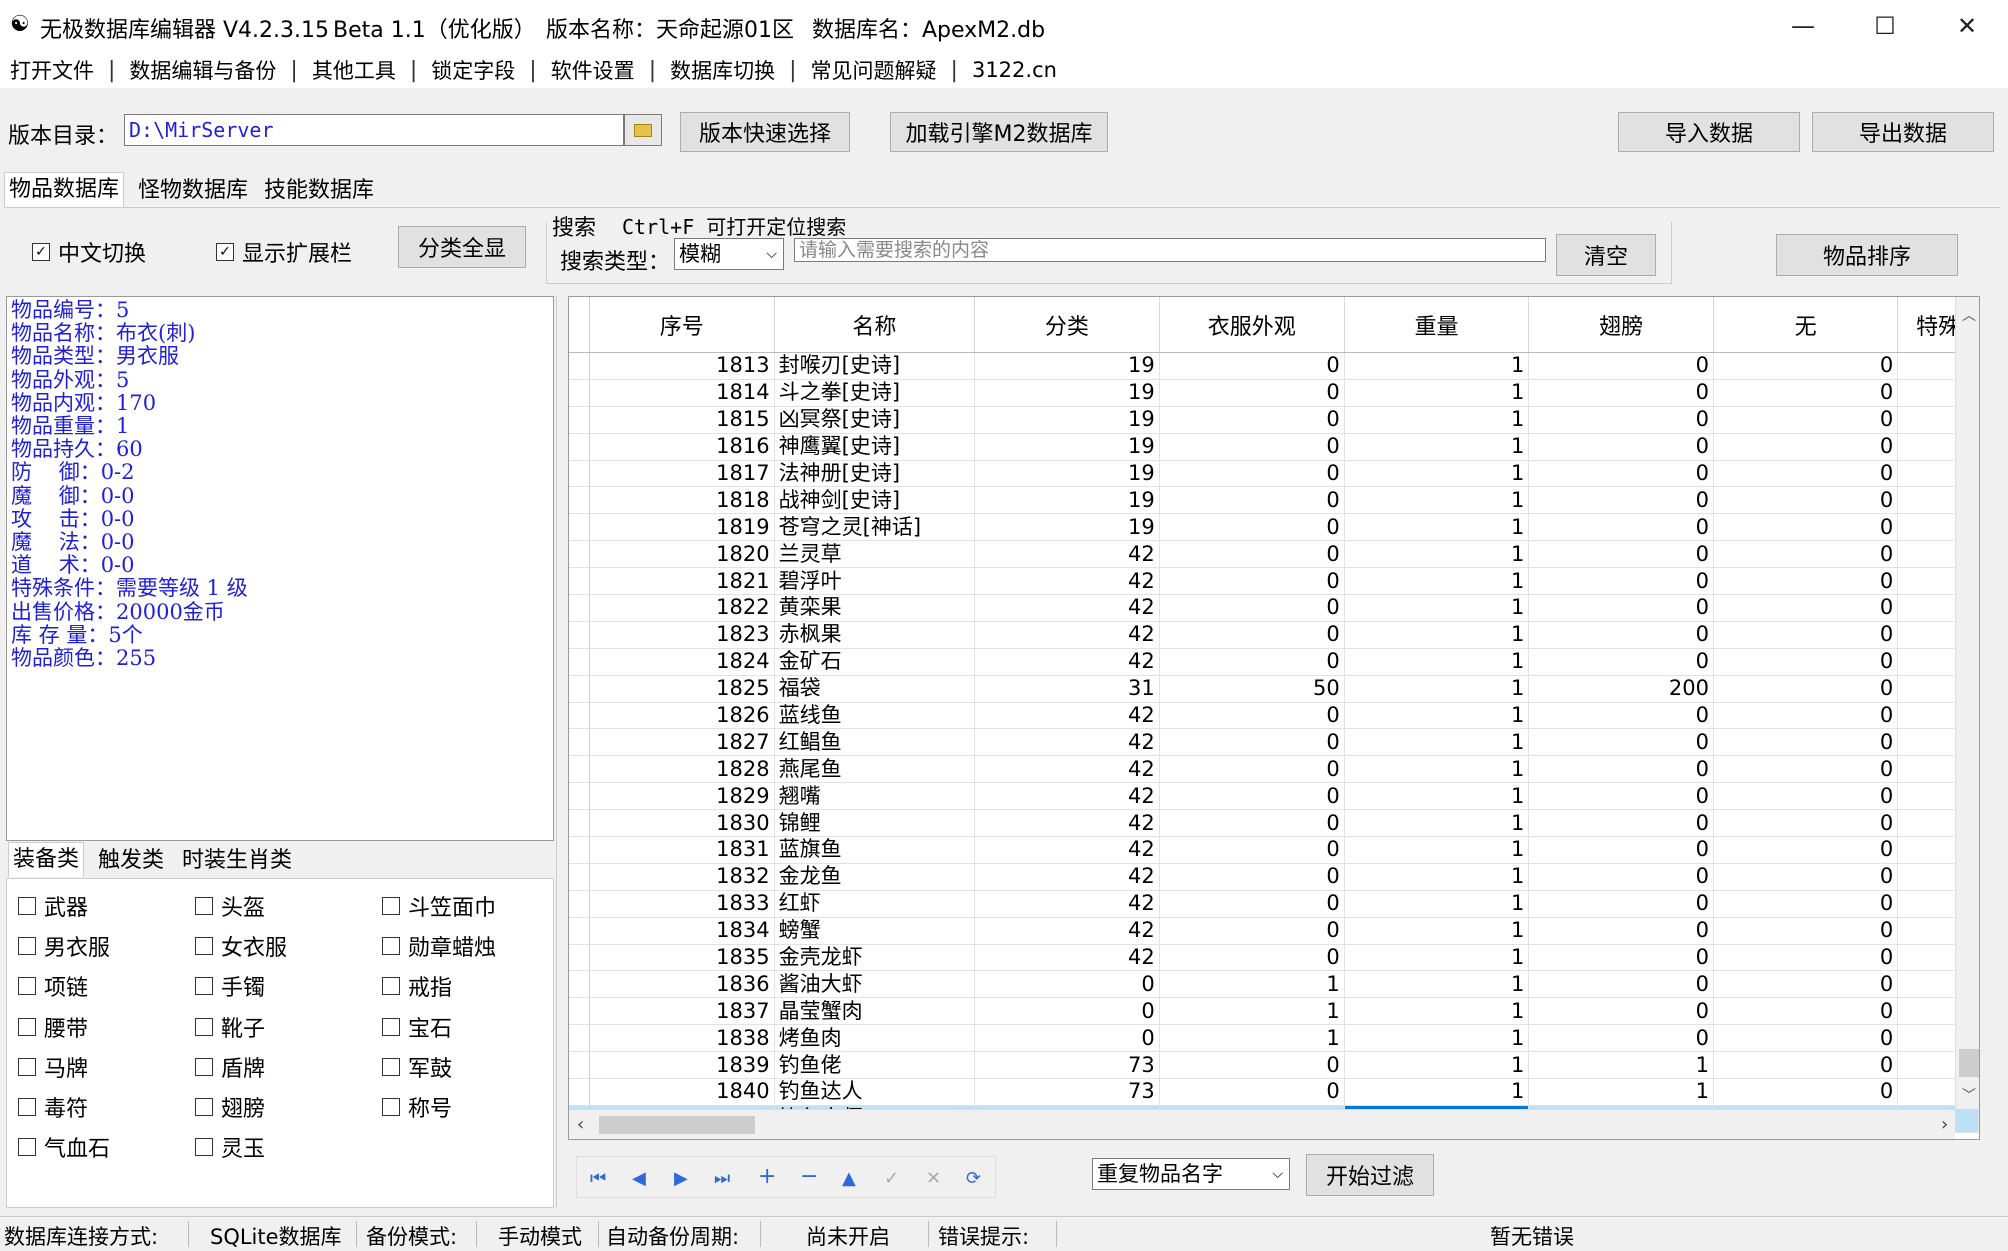 The width and height of the screenshot is (2008, 1251). Describe the element at coordinates (682, 662) in the screenshot. I see `table-cell: 1824` at that location.